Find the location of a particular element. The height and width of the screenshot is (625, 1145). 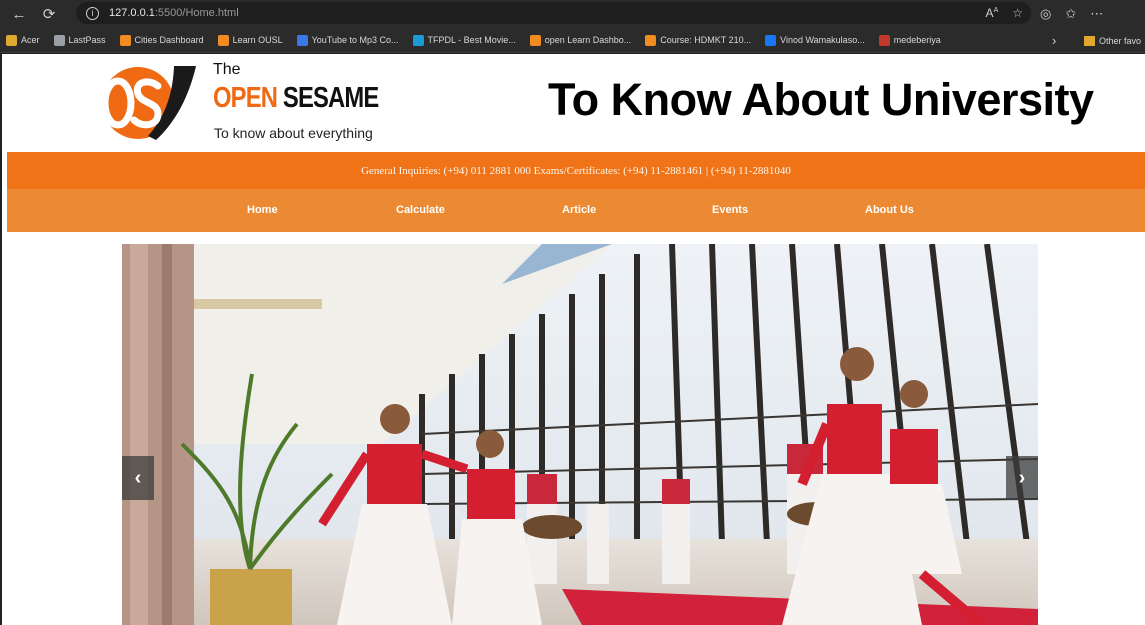

logo-the-text: The is located at coordinates (227, 69).